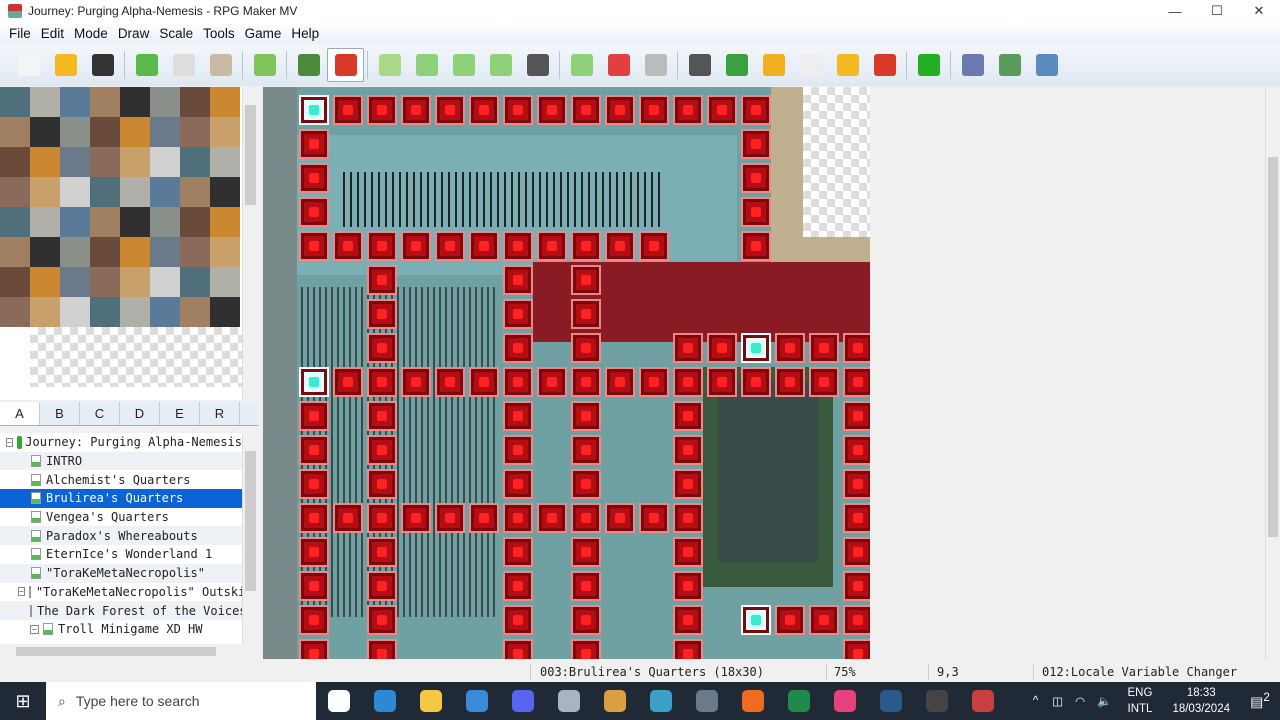  What do you see at coordinates (339, 701) in the screenshot?
I see `task-view-taskbar-button` at bounding box center [339, 701].